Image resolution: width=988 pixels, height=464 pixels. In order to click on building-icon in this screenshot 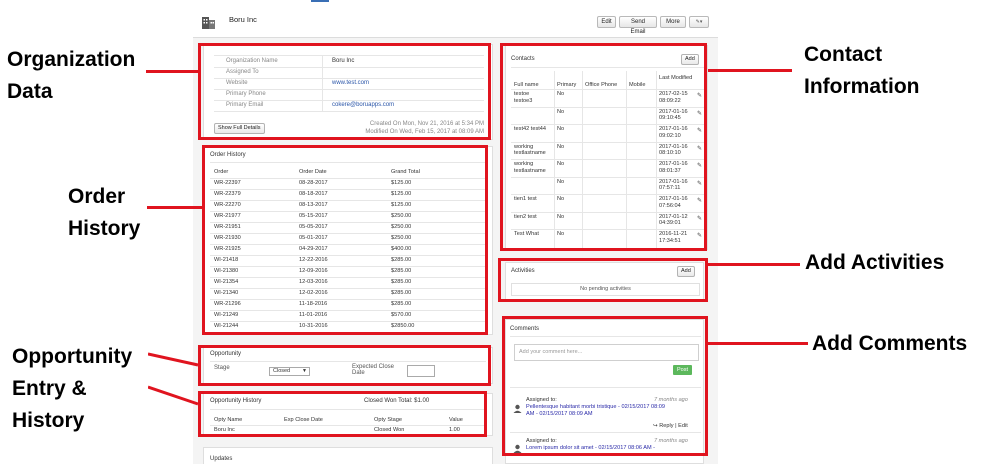, I will do `click(208, 23)`.